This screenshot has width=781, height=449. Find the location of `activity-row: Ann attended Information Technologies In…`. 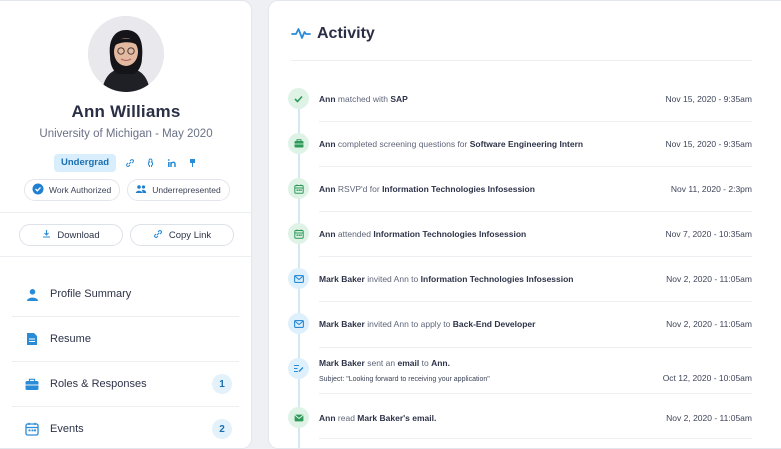

activity-row: Ann attended Information Technologies In… is located at coordinates (519, 233).